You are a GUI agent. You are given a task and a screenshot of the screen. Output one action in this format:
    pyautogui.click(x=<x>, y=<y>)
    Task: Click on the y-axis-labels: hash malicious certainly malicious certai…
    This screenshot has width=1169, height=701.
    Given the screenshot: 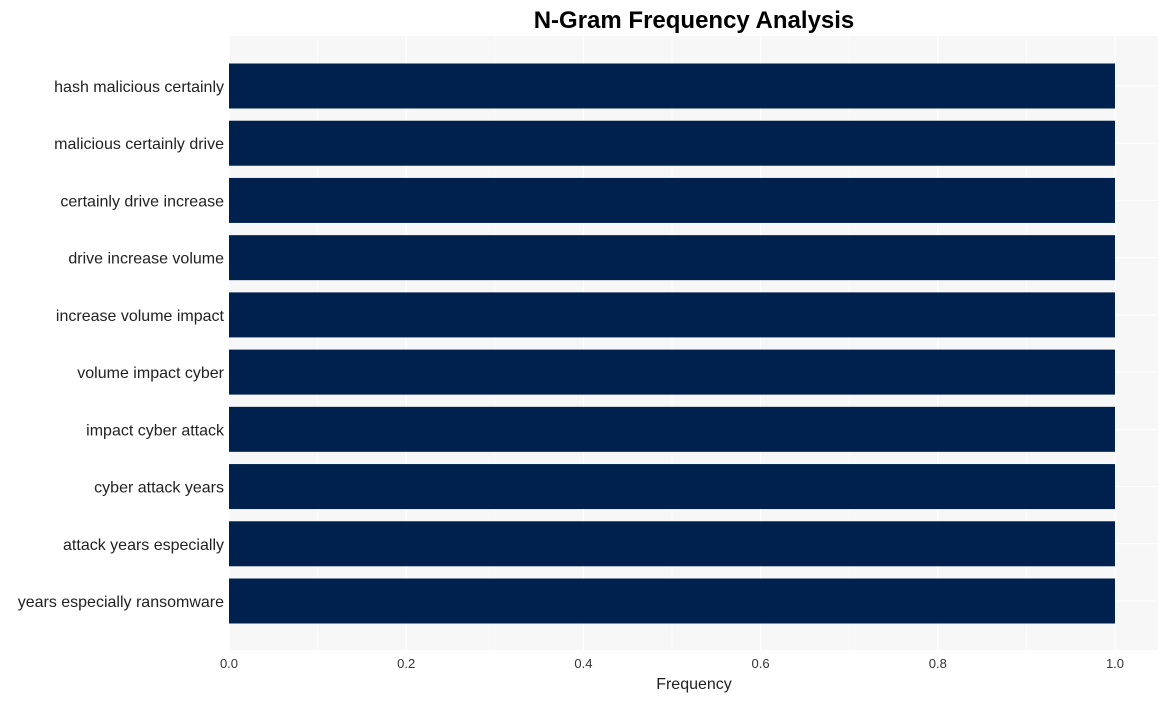 What is the action you would take?
    pyautogui.click(x=121, y=345)
    